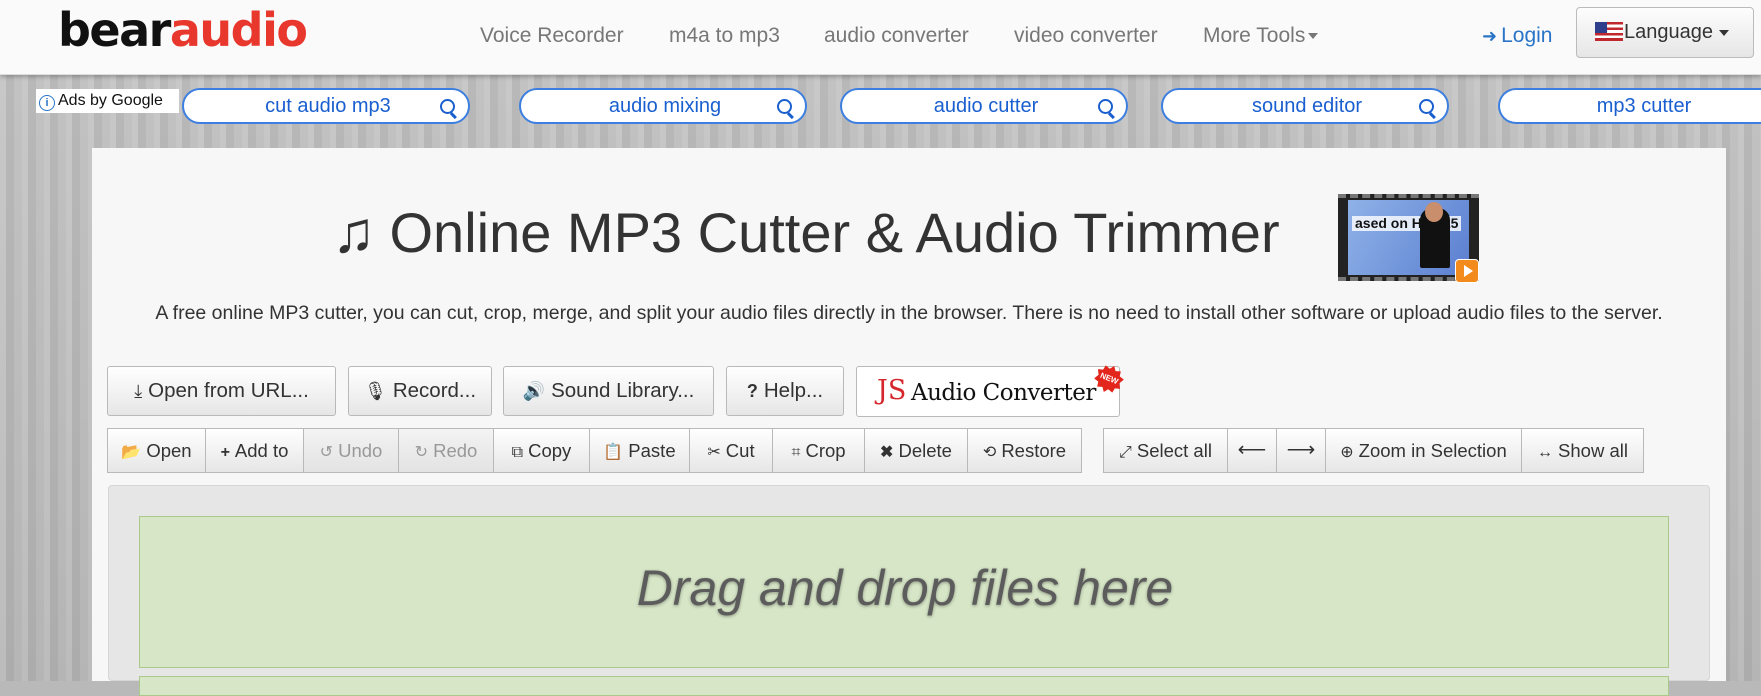 The image size is (1761, 696). What do you see at coordinates (714, 452) in the screenshot?
I see `scissors-icon: ✂` at bounding box center [714, 452].